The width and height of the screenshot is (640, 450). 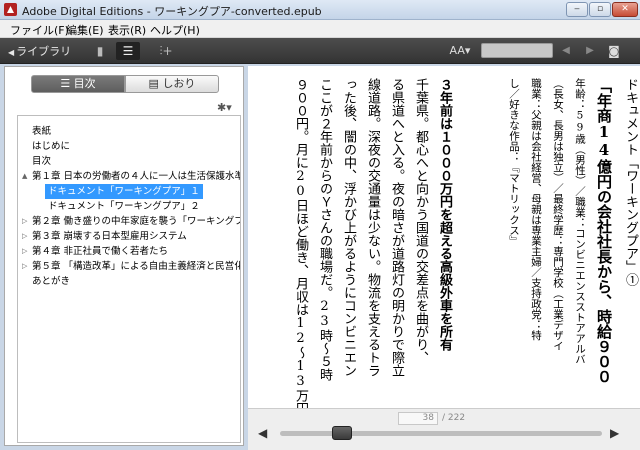 I want to click on text-column: ３年前は１０００万円を超える高級外車を所有, so click(x=444, y=214).